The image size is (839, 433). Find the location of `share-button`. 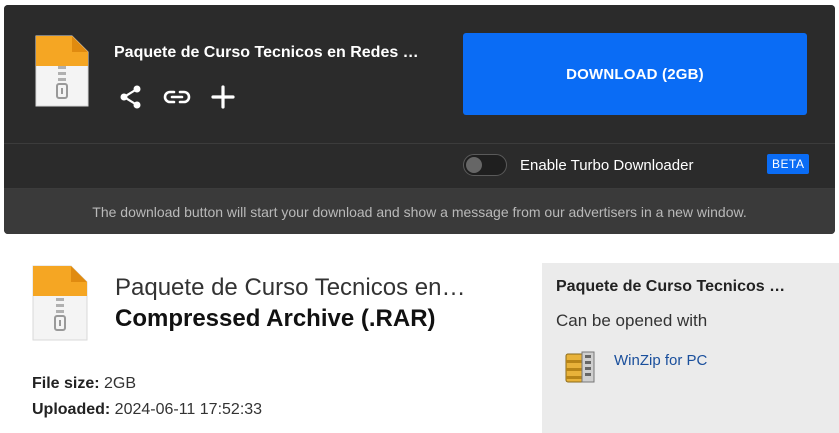

share-button is located at coordinates (131, 97).